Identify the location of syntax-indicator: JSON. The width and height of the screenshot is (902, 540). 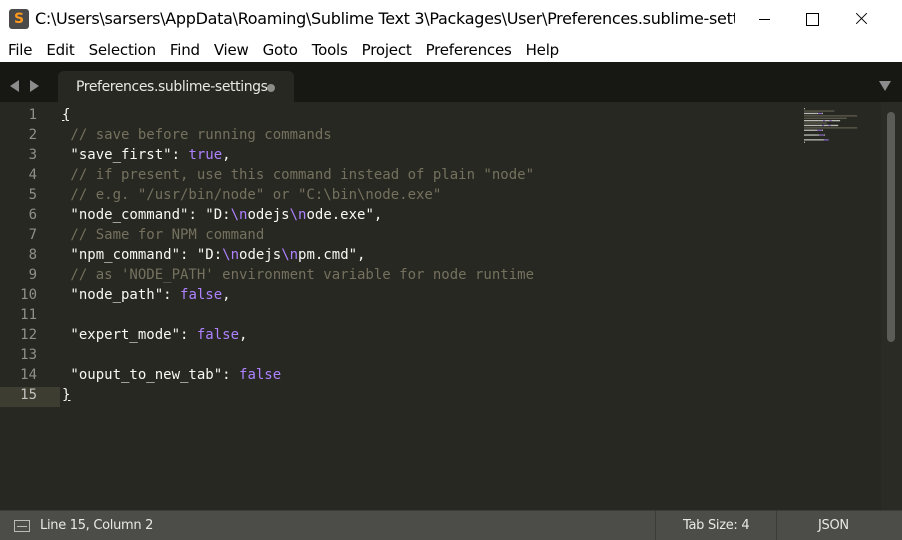
(833, 525).